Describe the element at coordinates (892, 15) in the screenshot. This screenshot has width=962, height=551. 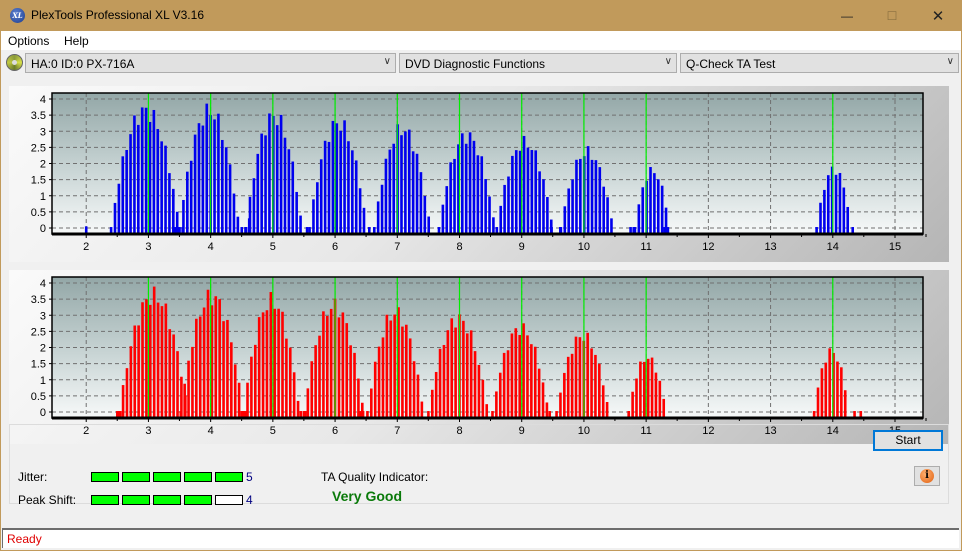
I see `maximize-button: ☐` at that location.